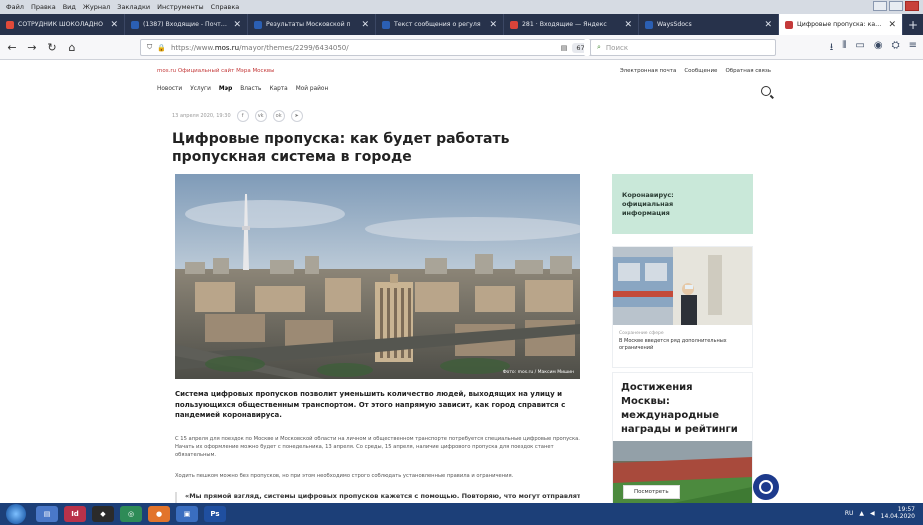 The width and height of the screenshot is (923, 525). Describe the element at coordinates (103, 514) in the screenshot. I see `batman-icon: ◆` at that location.